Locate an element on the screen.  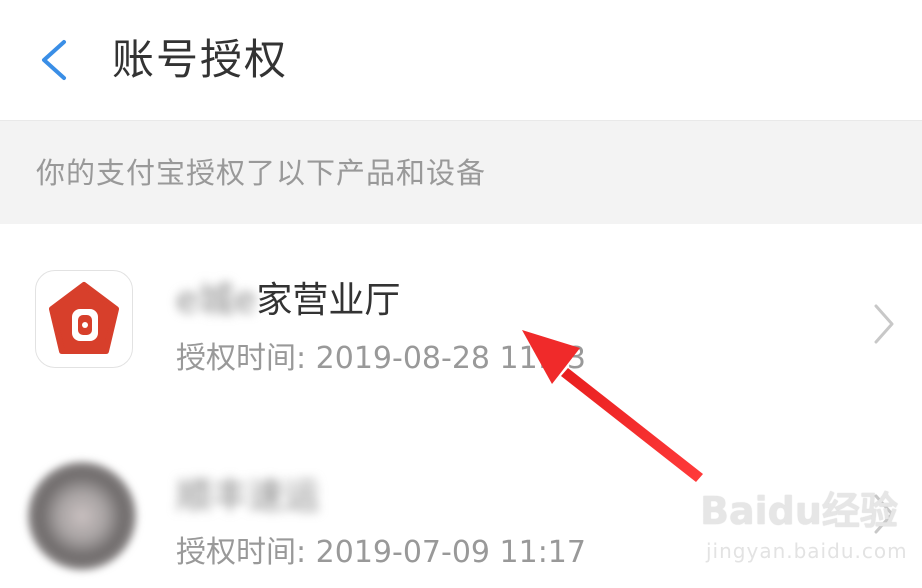
house-app-icon is located at coordinates (84, 319).